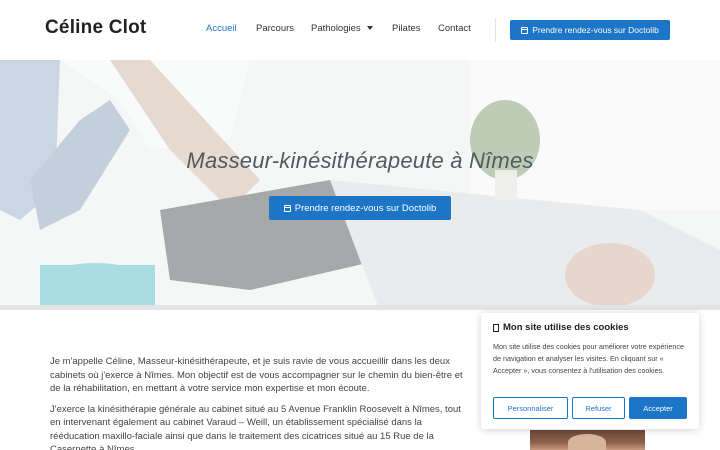 This screenshot has width=720, height=450. Describe the element at coordinates (454, 28) in the screenshot. I see `nav-item-contact: Contact` at that location.